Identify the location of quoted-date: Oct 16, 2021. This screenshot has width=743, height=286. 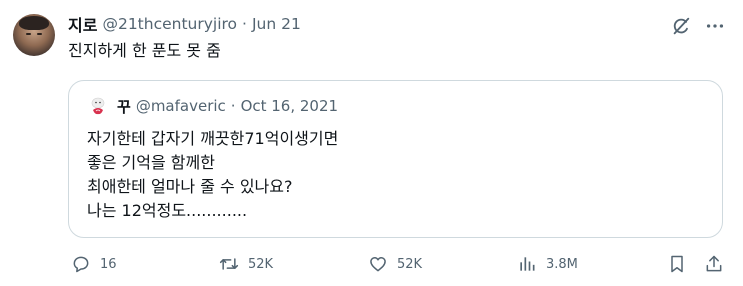
(290, 106).